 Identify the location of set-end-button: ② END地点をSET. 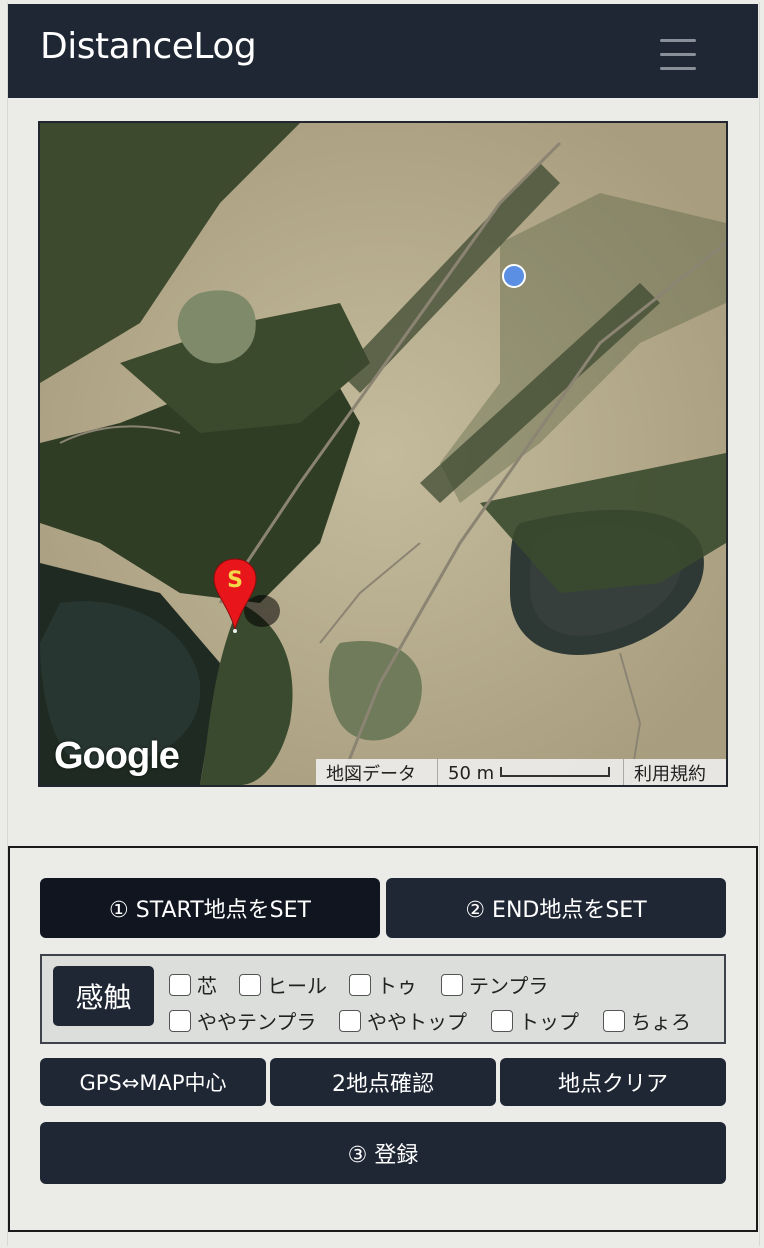
(556, 908).